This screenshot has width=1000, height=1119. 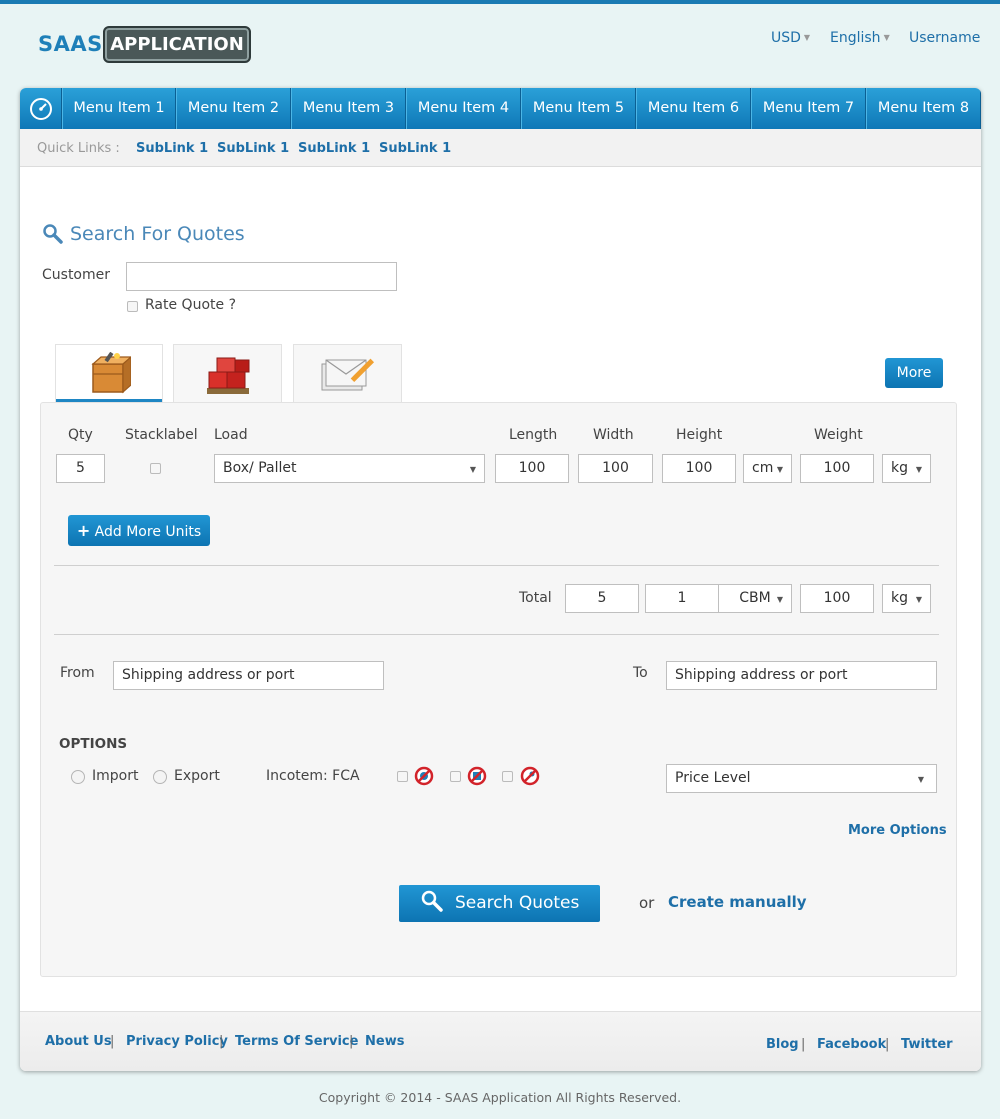 I want to click on more-button: More, so click(x=914, y=373).